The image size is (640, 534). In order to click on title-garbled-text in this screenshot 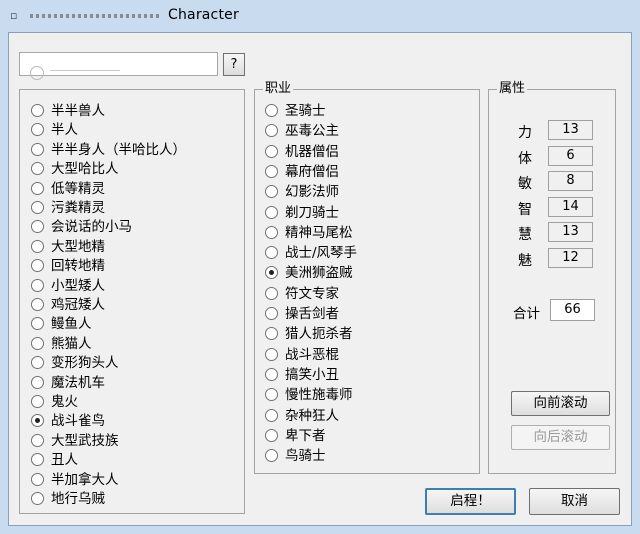, I will do `click(96, 16)`.